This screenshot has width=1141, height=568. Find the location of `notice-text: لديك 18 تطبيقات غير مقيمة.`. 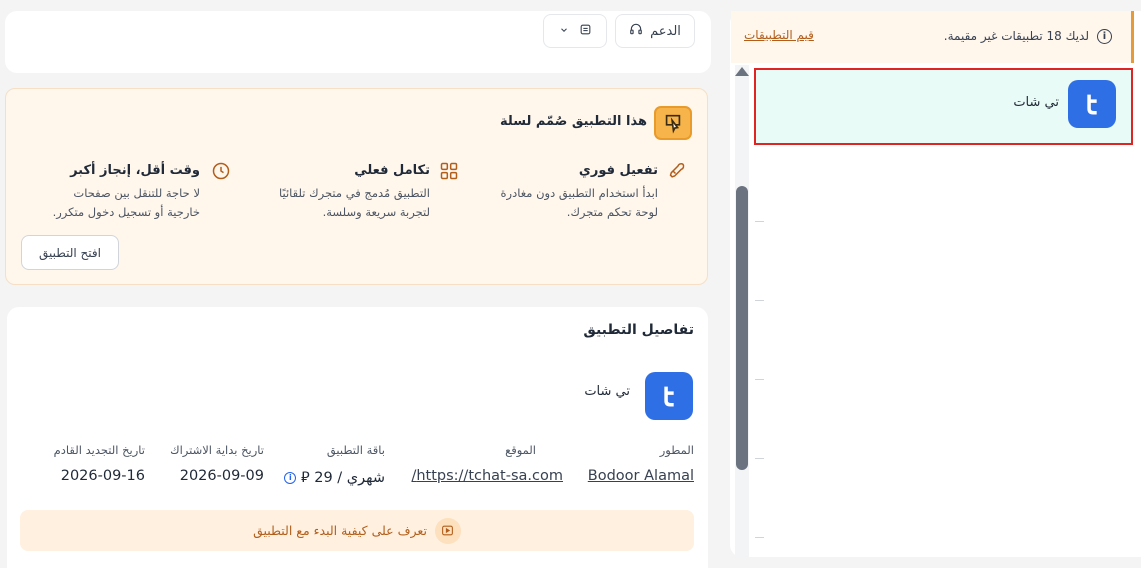

notice-text: لديك 18 تطبيقات غير مقيمة. is located at coordinates (1016, 36).